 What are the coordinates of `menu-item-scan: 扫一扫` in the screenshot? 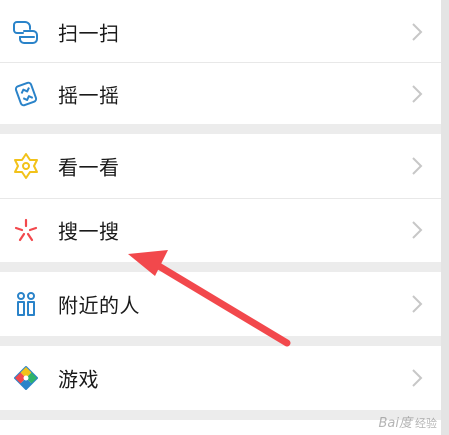 It's located at (220, 32).